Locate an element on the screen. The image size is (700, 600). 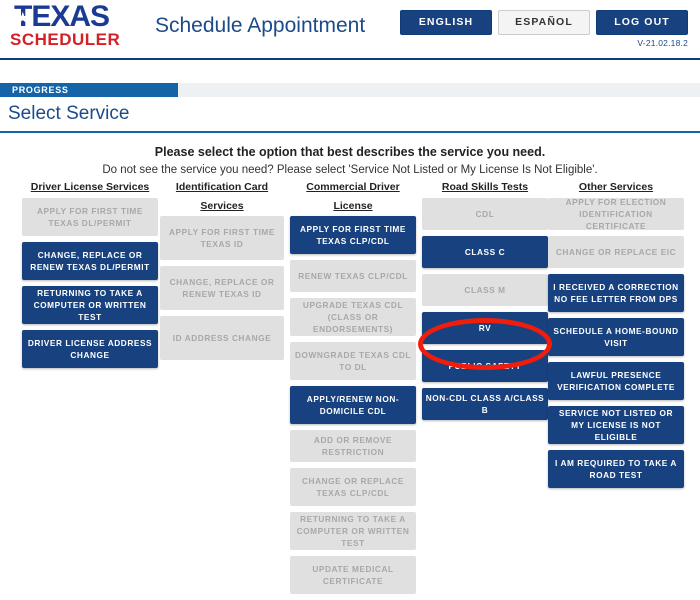
service-button: RENEW TEXAS CLP/CDL is located at coordinates (353, 276).